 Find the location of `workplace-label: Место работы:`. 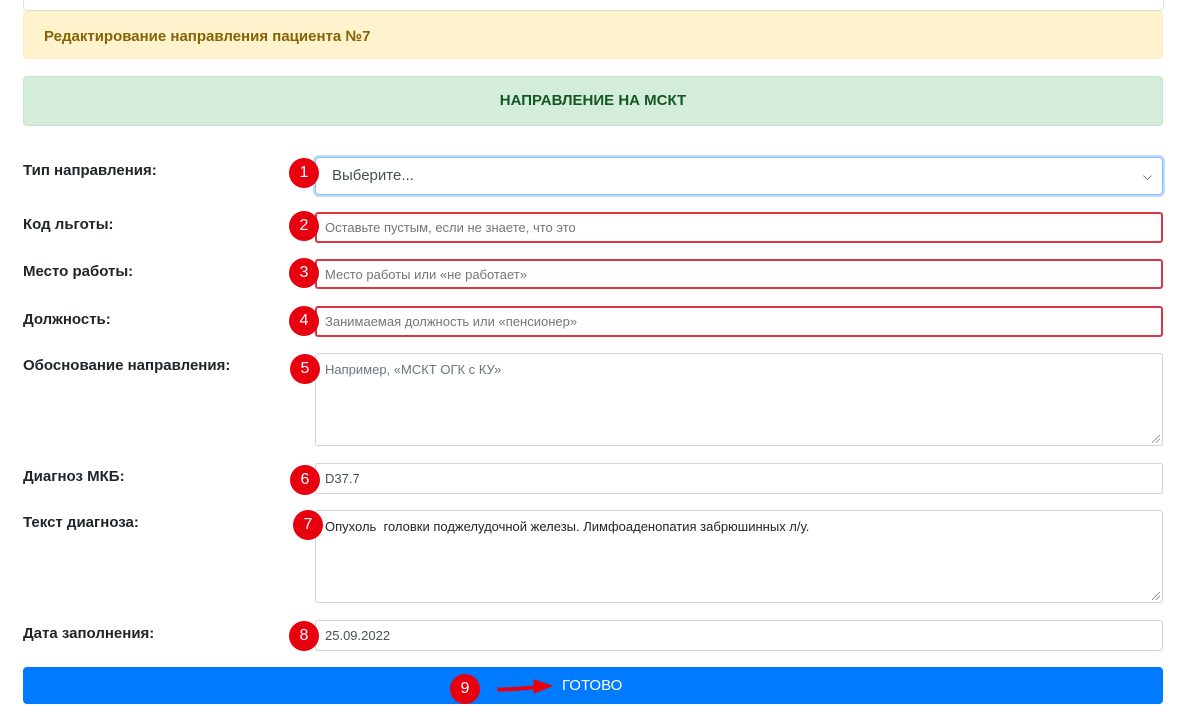

workplace-label: Место работы: is located at coordinates (78, 271).